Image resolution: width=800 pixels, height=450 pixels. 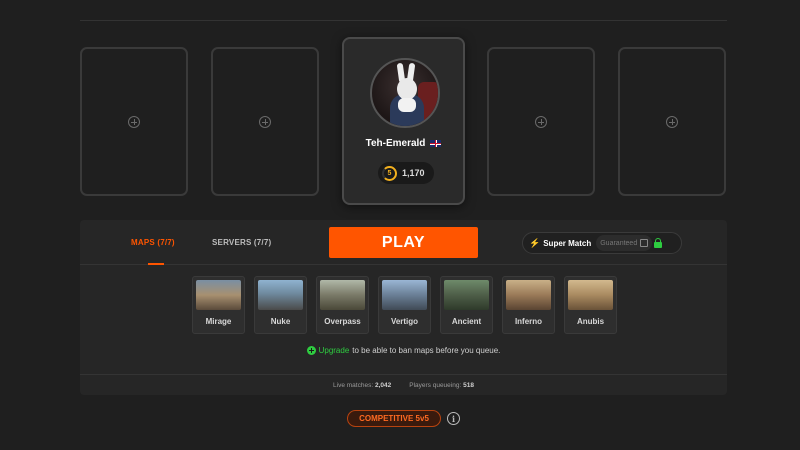 I want to click on lock-icon, so click(x=658, y=243).